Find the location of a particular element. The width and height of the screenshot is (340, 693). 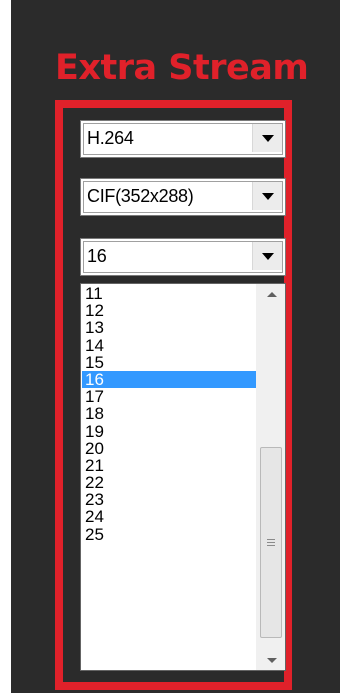

scrollbar-thumb is located at coordinates (271, 542).